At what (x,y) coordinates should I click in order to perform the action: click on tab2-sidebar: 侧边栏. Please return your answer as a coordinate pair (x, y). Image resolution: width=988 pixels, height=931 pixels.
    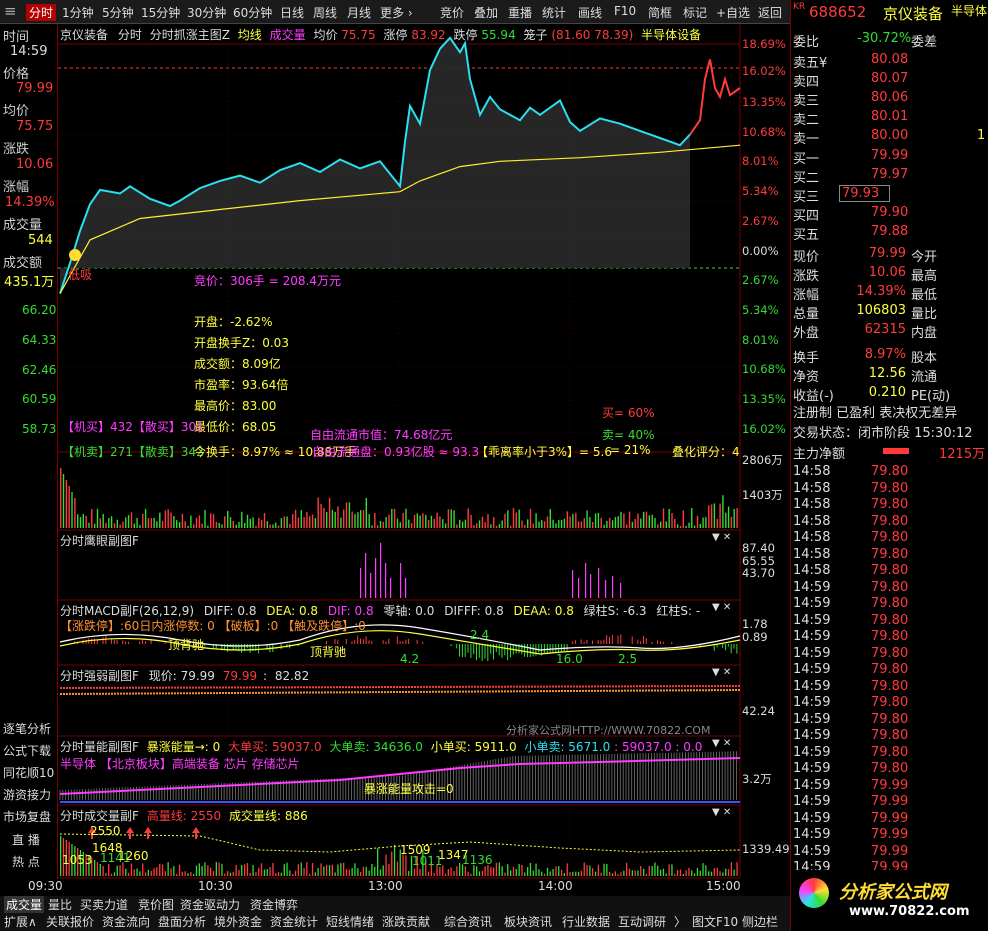
    Looking at the image, I should click on (760, 921).